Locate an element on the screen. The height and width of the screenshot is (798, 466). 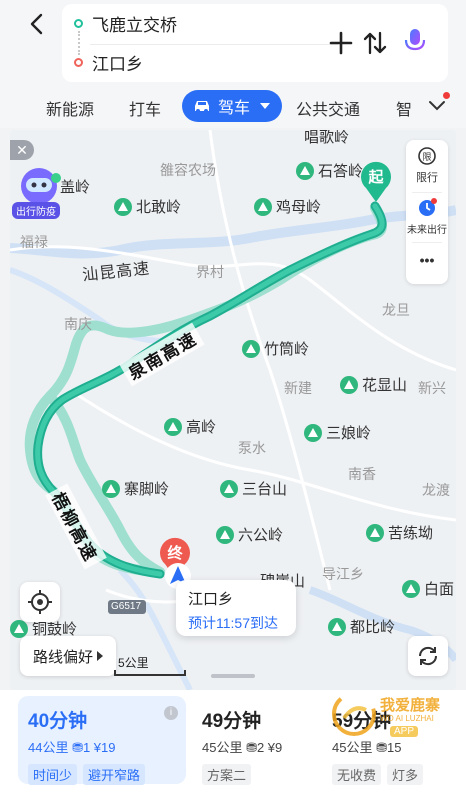
place-label: 龙渡 is located at coordinates (436, 490).